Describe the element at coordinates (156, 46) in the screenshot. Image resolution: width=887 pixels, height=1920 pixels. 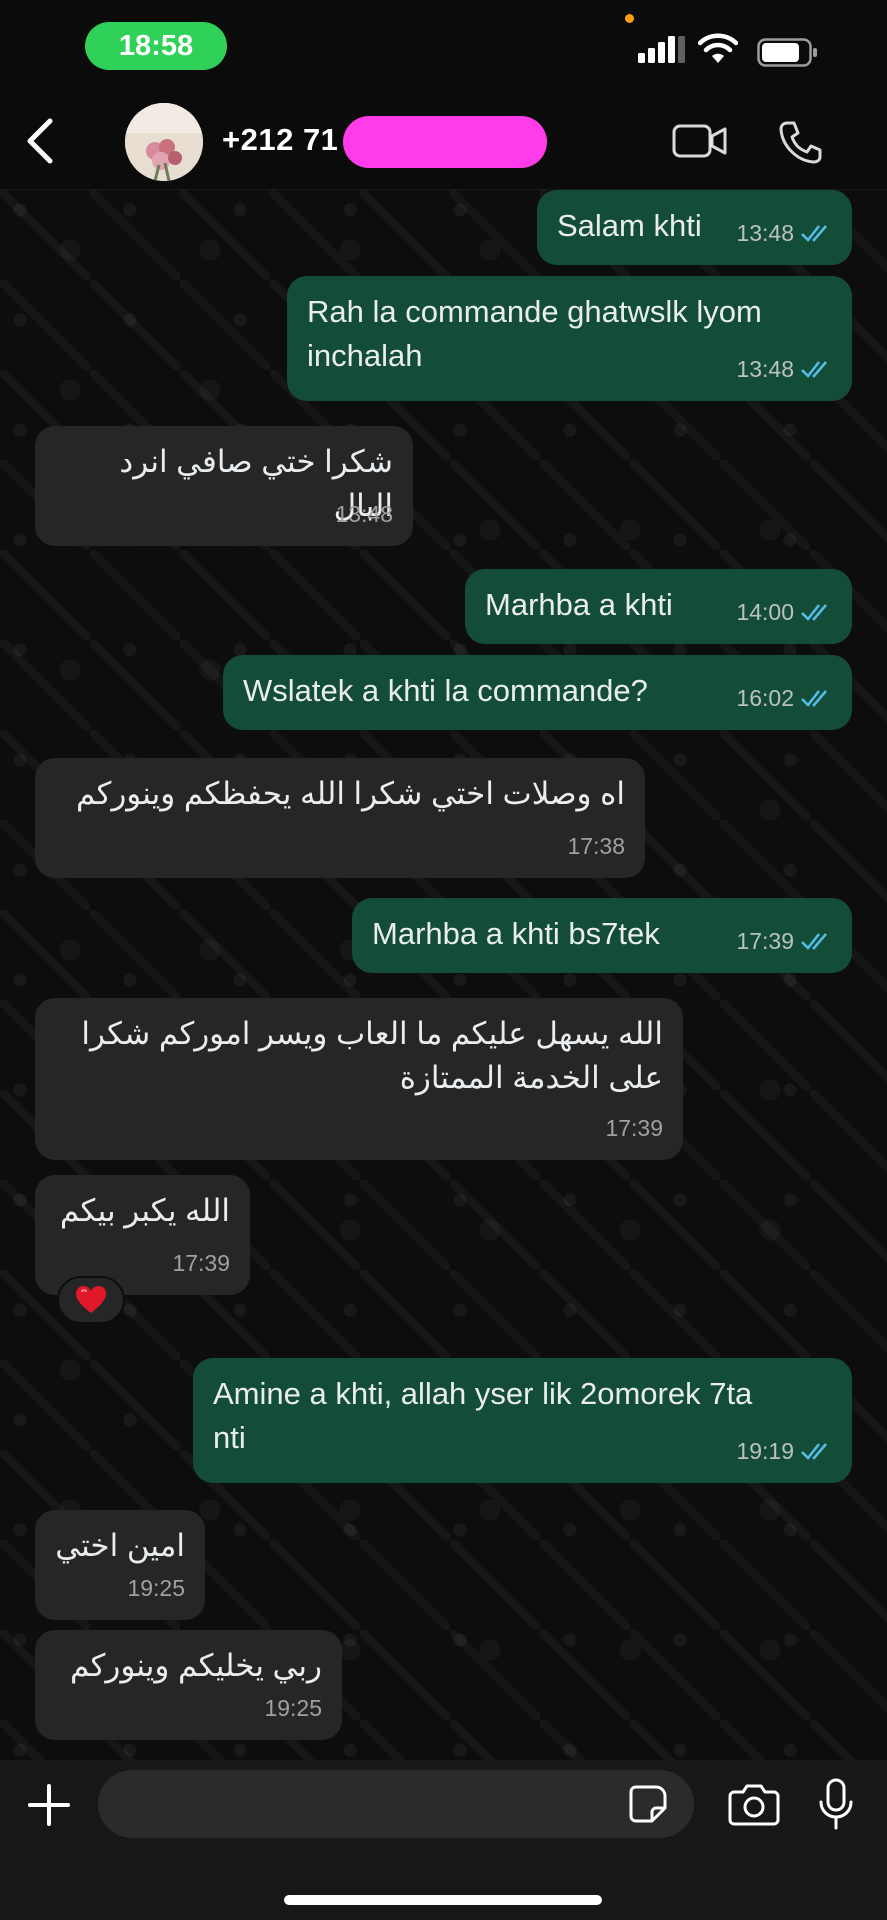
I see `status-time: 18:58` at that location.